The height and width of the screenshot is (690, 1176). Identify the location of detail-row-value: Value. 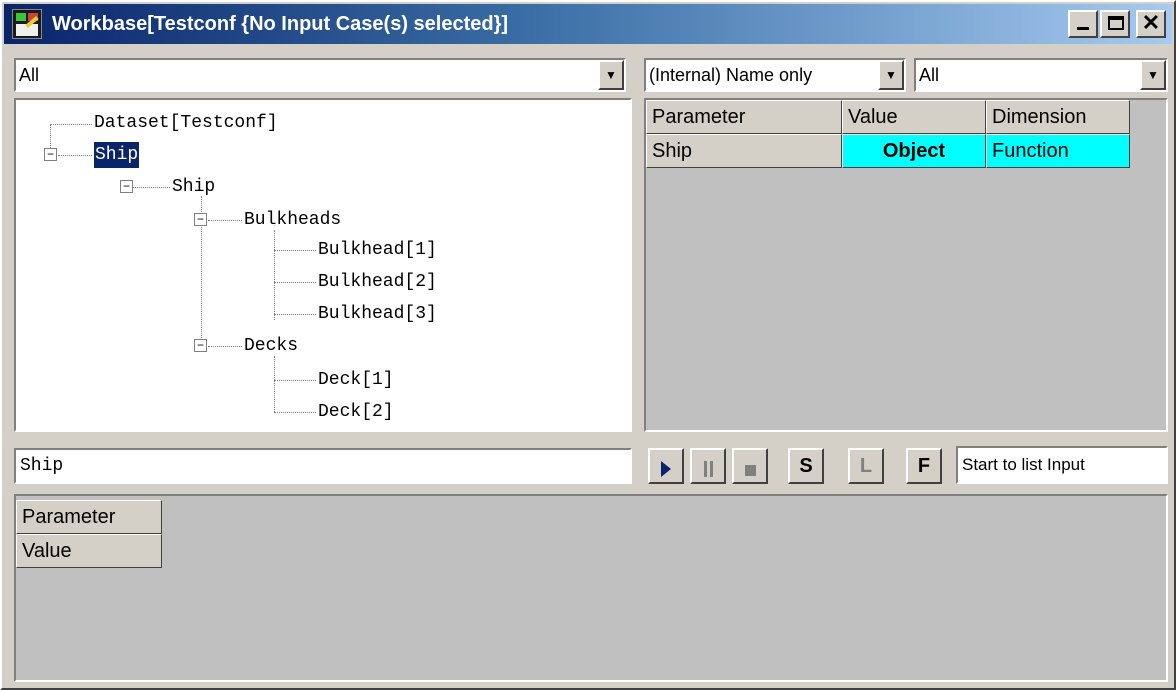
(89, 551).